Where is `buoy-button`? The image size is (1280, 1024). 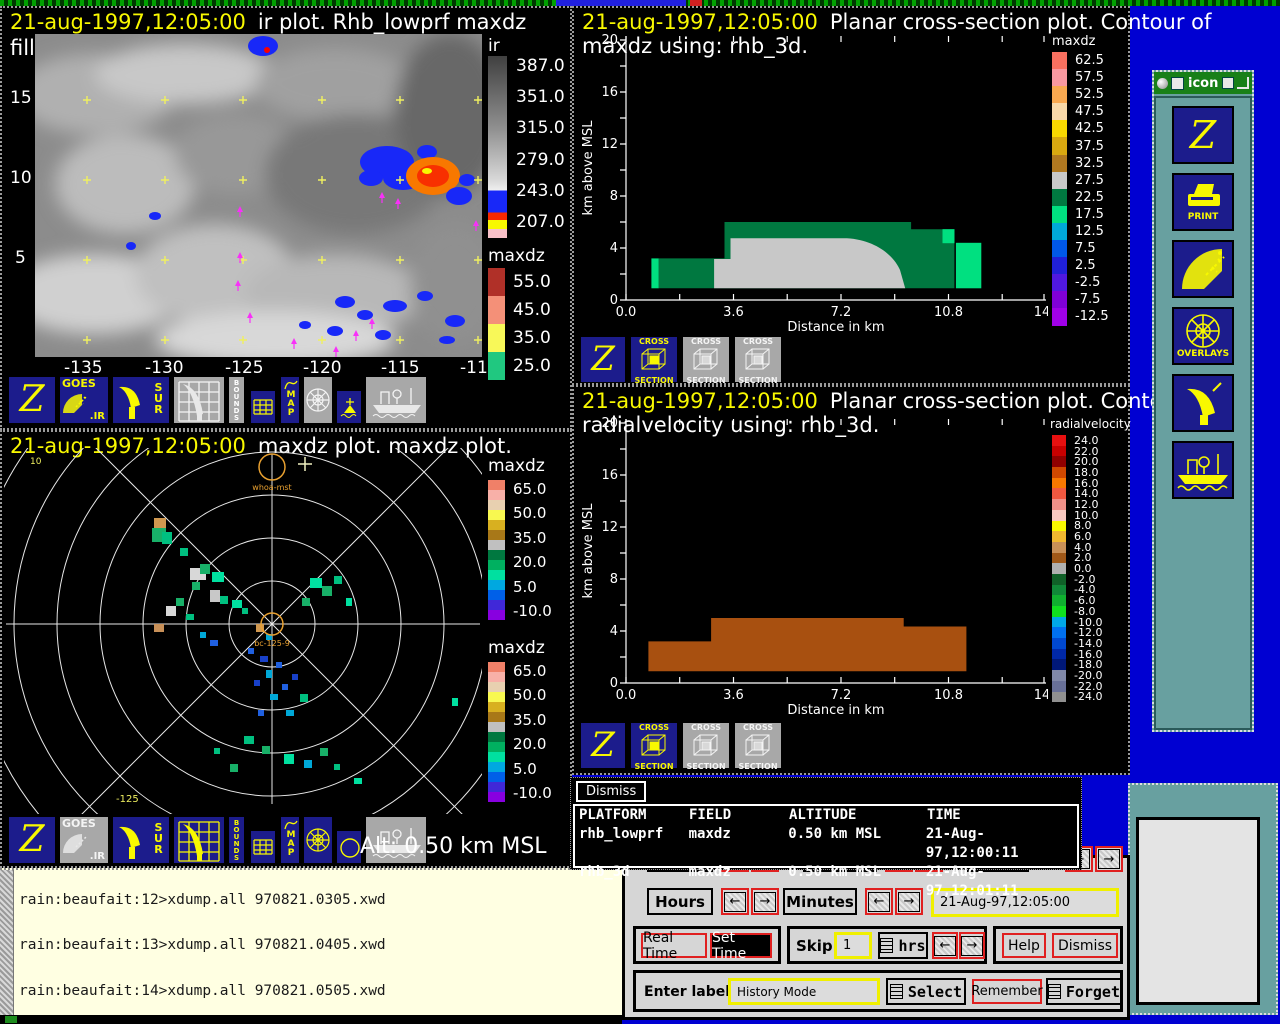 buoy-button is located at coordinates (349, 407).